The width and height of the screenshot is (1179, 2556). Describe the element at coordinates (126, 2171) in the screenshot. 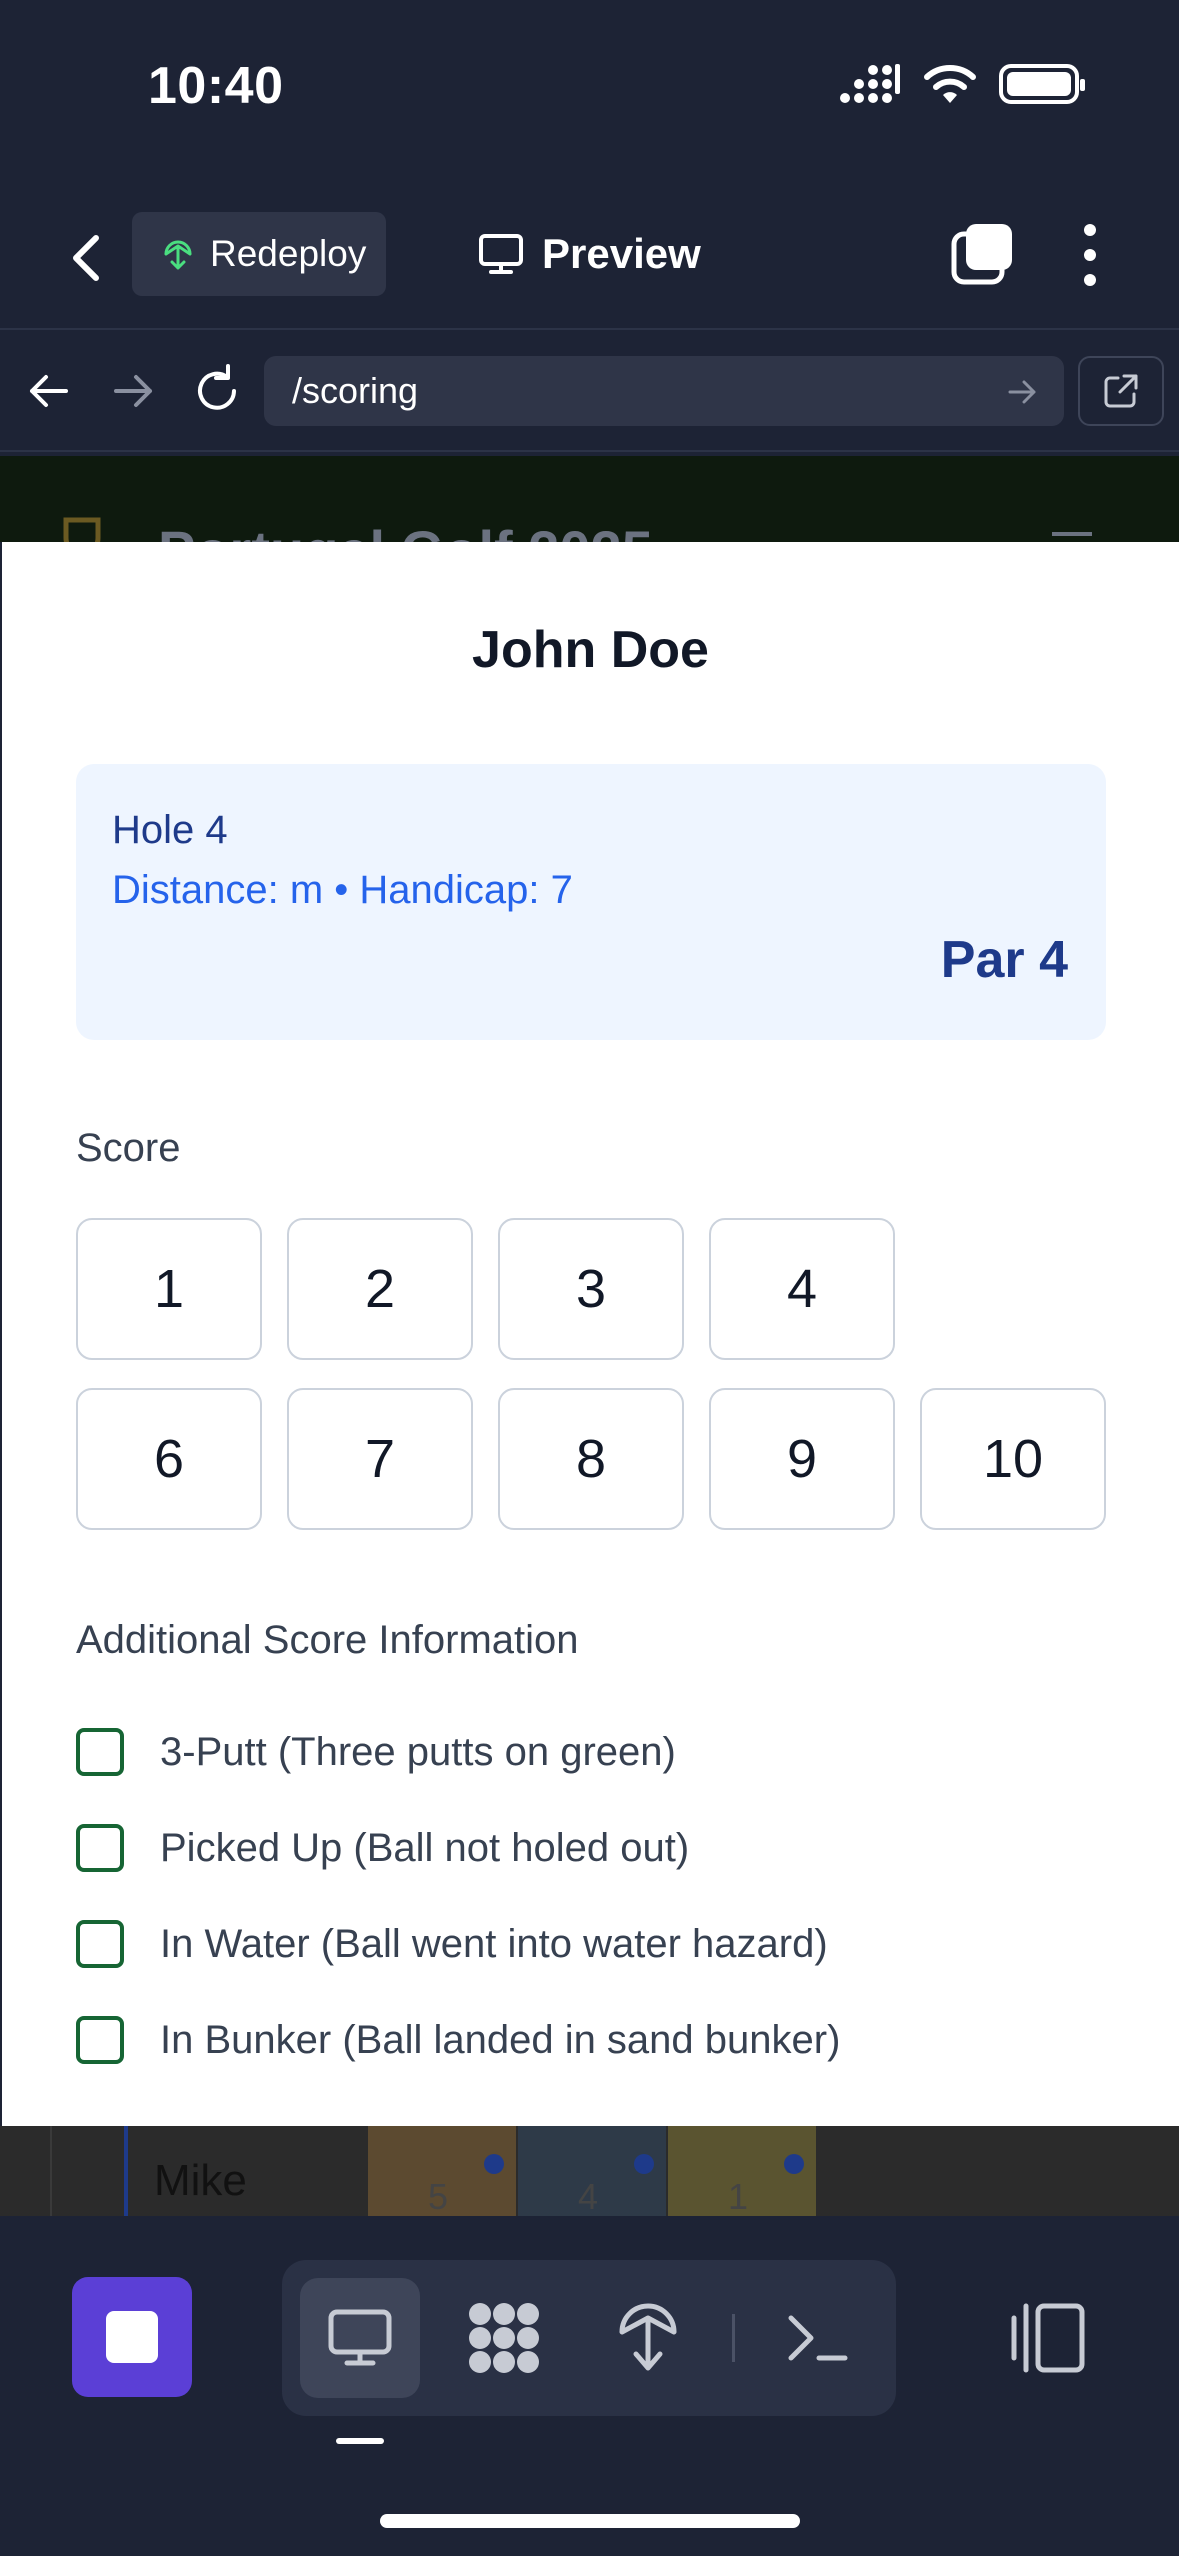

I see `row-highlight-border` at that location.